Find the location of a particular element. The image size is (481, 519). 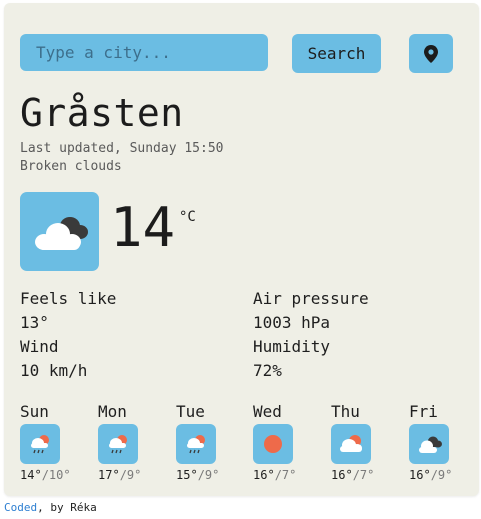

forecast-day: Fri 16°/9° is located at coordinates (439, 442).